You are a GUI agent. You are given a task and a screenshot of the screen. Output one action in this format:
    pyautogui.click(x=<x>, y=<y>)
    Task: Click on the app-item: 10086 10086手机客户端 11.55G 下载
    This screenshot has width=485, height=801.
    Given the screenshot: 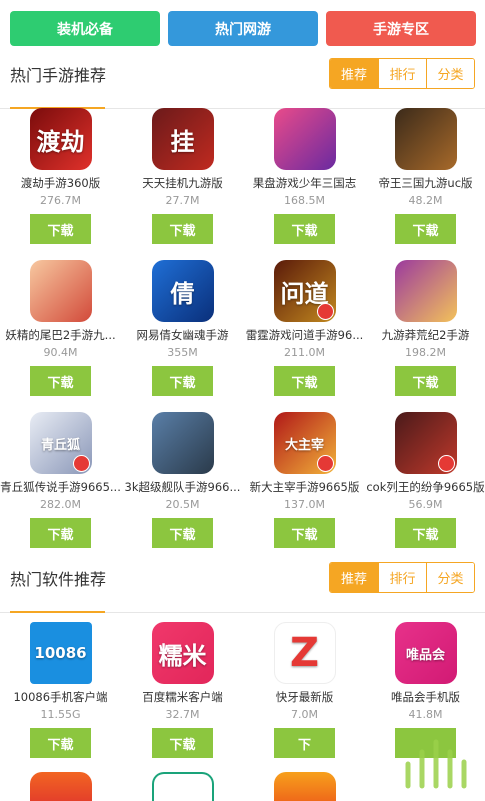 What is the action you would take?
    pyautogui.click(x=60, y=690)
    